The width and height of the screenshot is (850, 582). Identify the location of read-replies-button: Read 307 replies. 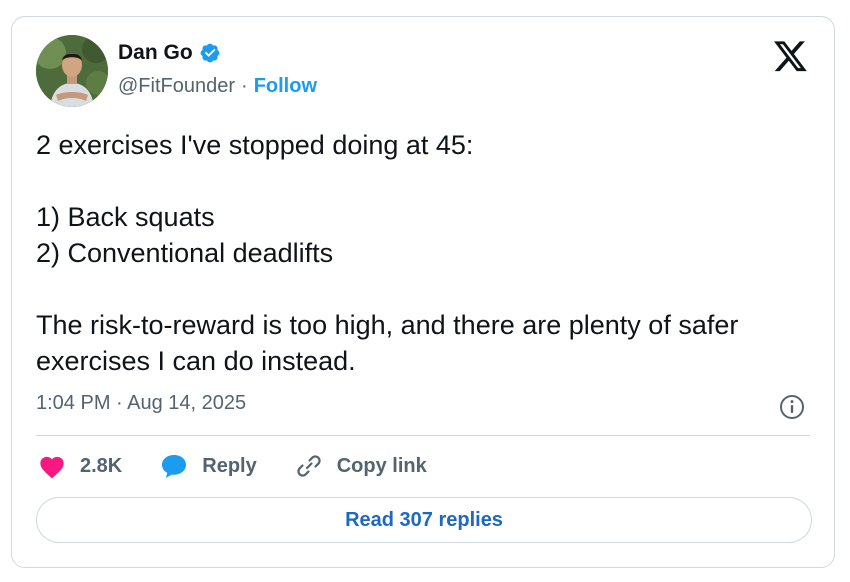
(424, 520).